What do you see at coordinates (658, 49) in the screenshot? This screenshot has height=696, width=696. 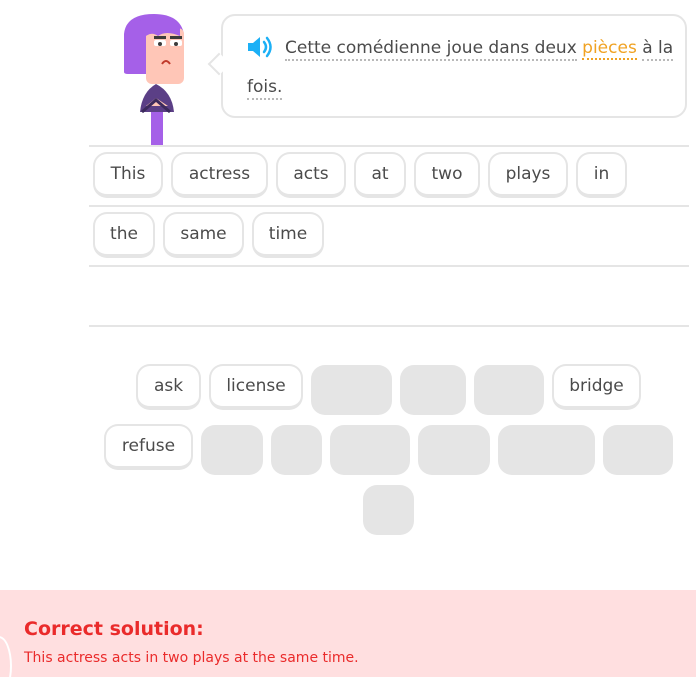 I see `prompt-text: à la` at bounding box center [658, 49].